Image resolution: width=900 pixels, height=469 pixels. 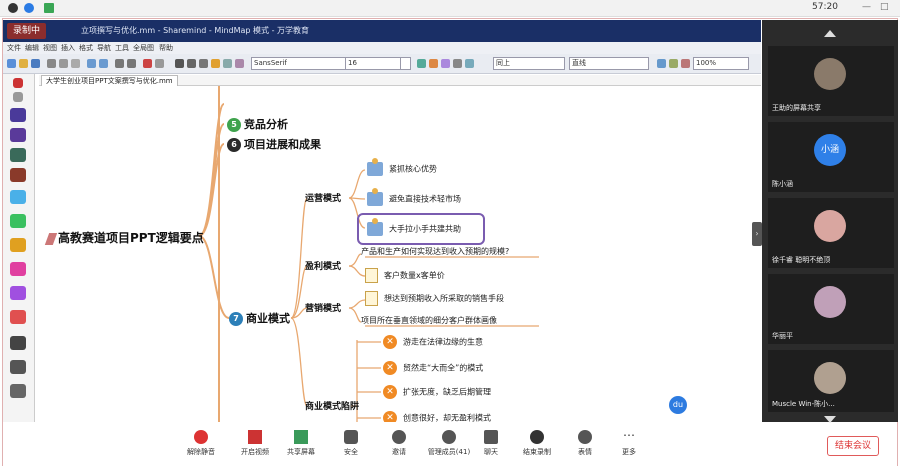 I want to click on invite-button: 邀请, so click(x=399, y=443).